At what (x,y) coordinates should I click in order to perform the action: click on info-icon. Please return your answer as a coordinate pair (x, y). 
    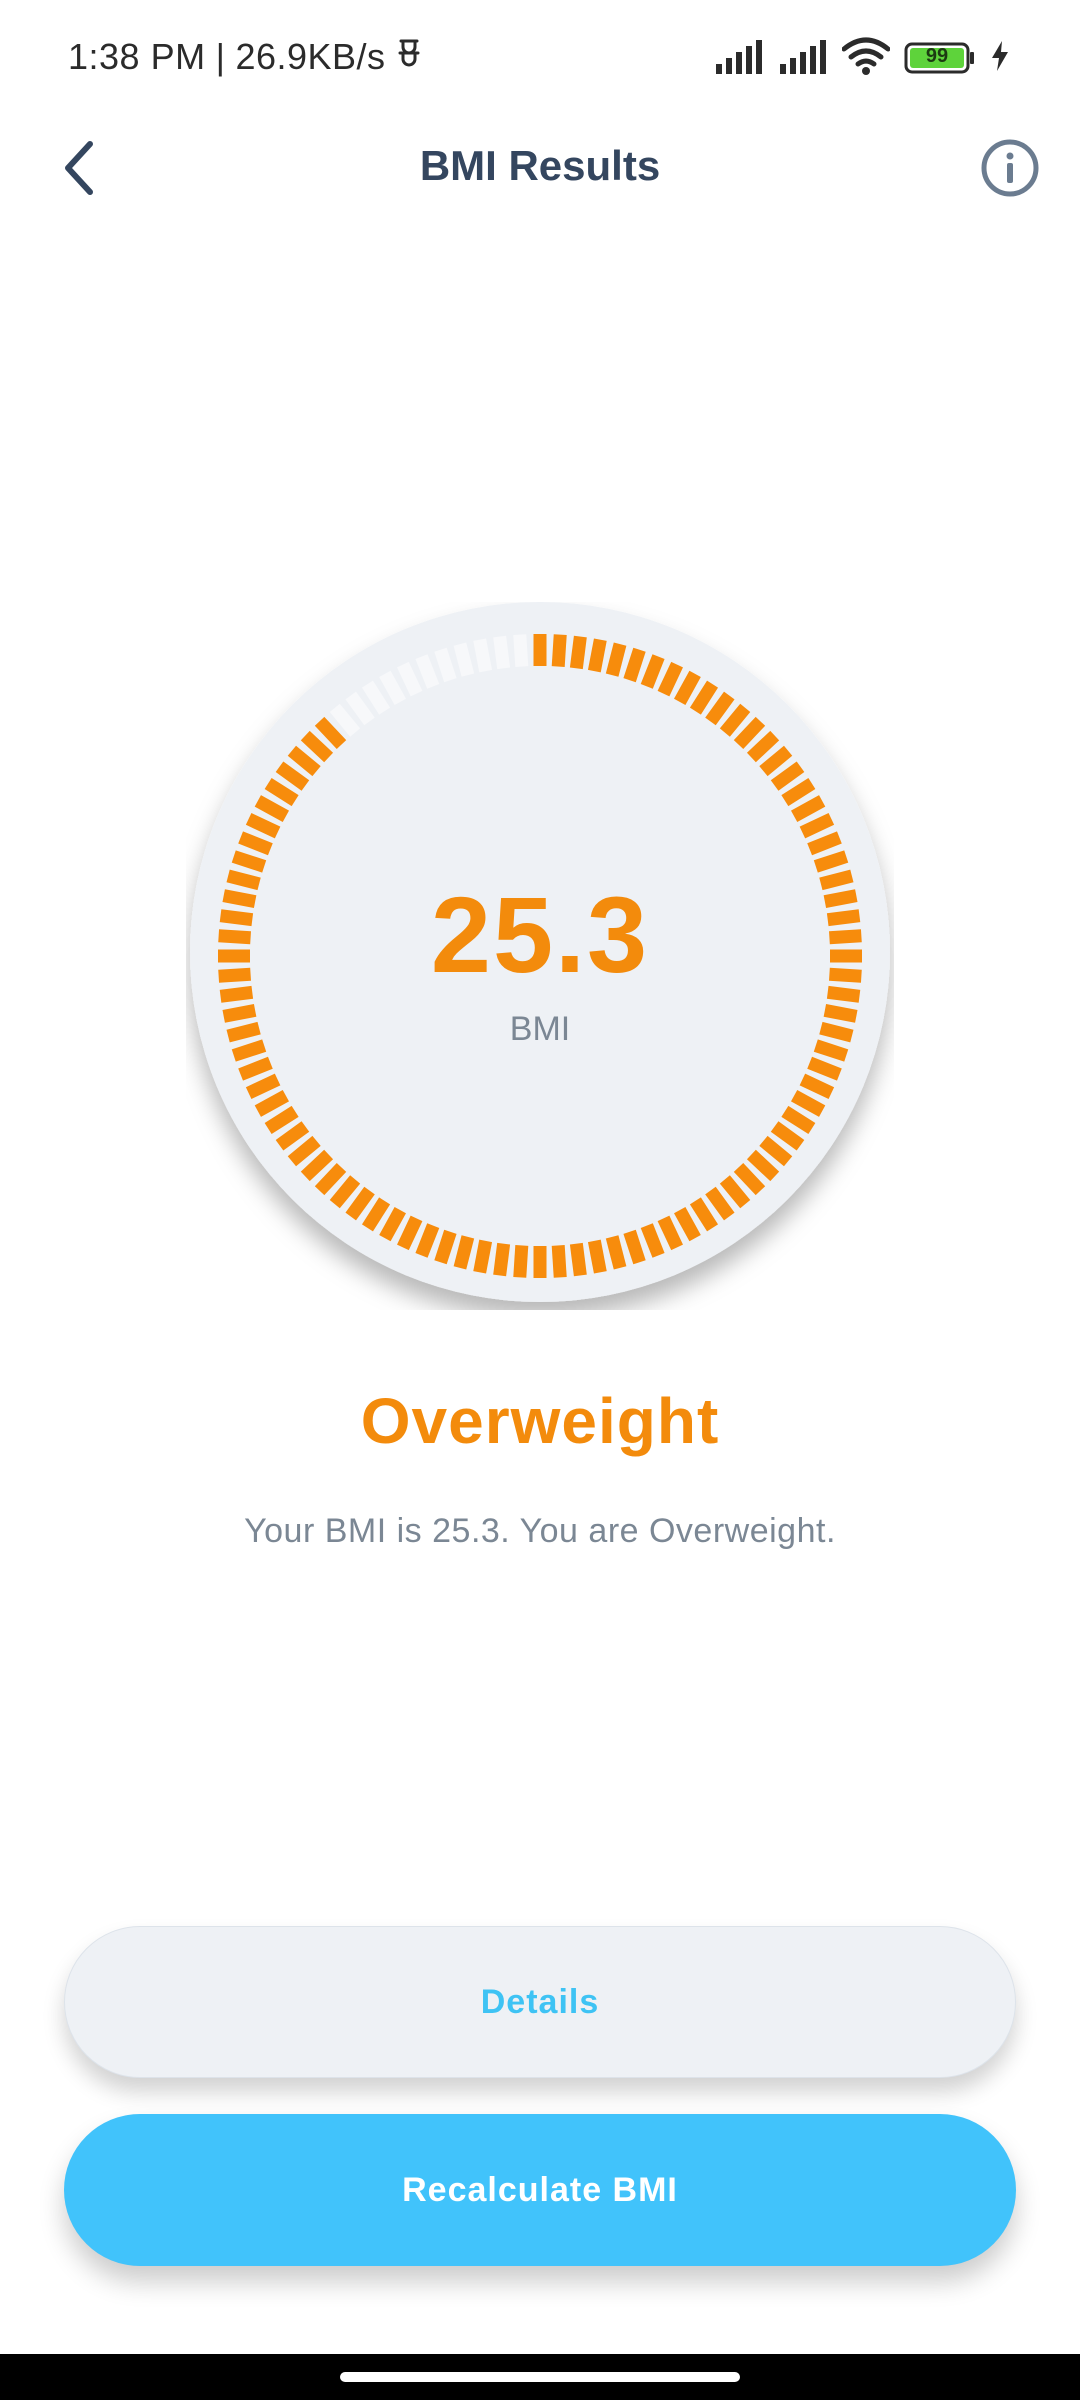
    Looking at the image, I should click on (1010, 170).